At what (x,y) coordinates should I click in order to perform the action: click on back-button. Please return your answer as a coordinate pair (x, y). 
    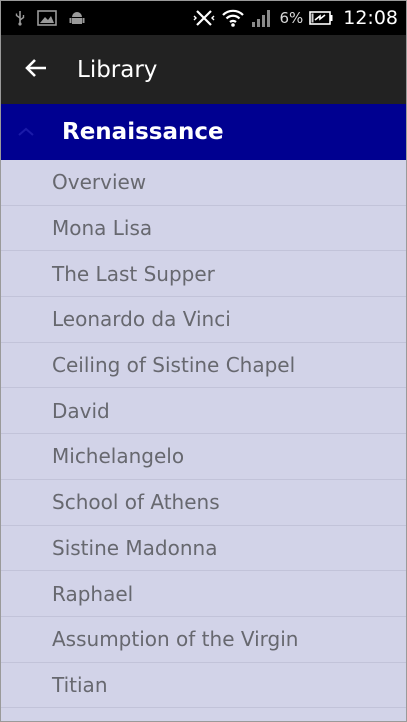
    Looking at the image, I should click on (36, 69).